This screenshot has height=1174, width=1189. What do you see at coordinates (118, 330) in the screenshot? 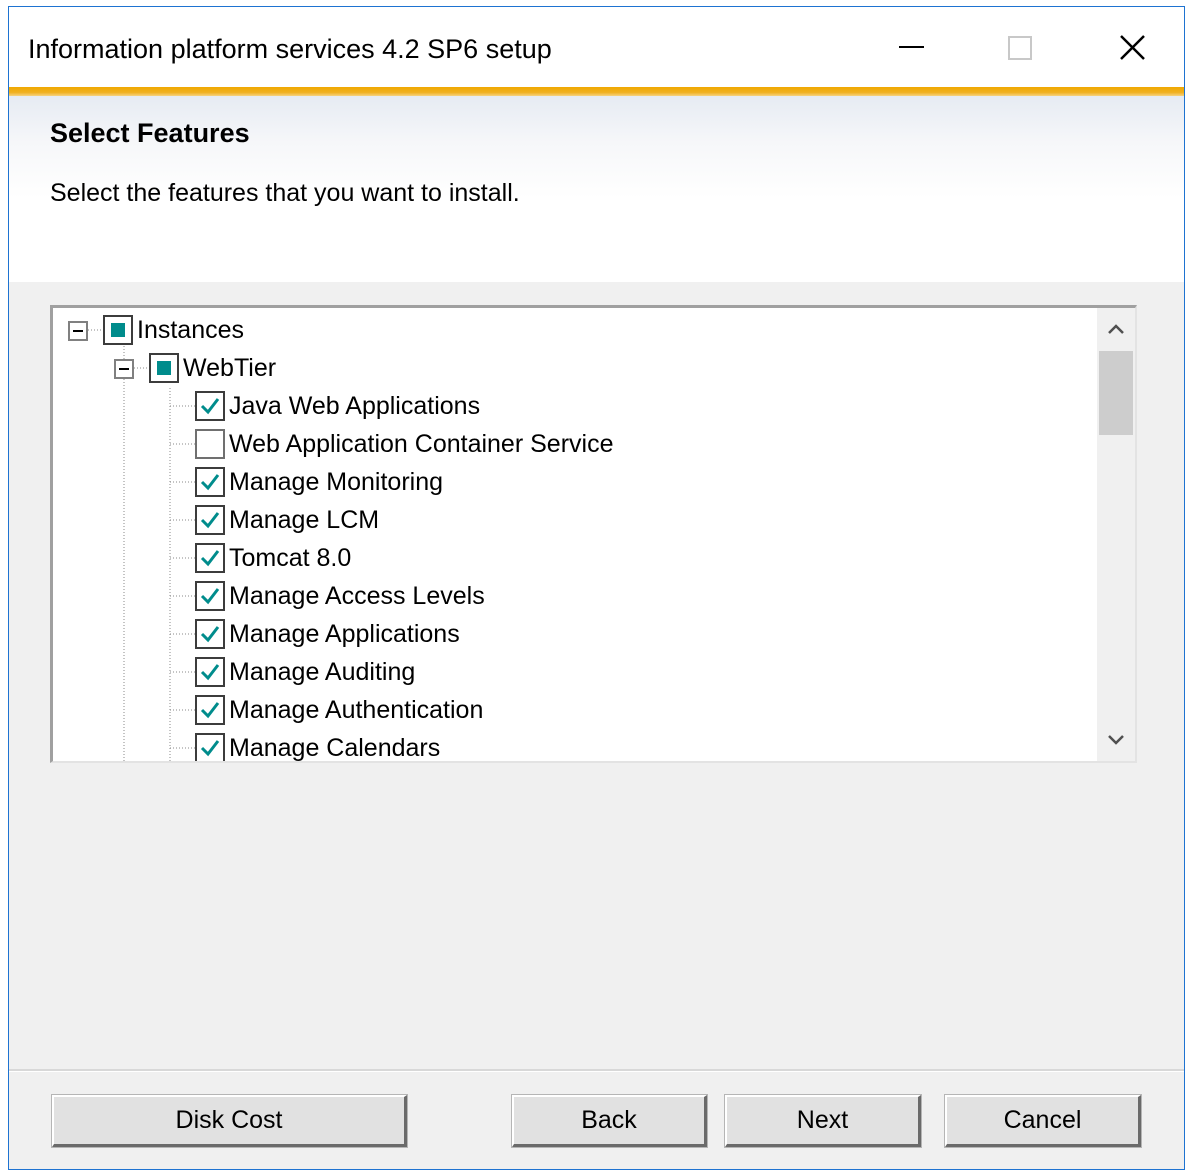
I see `instances-checkbox` at bounding box center [118, 330].